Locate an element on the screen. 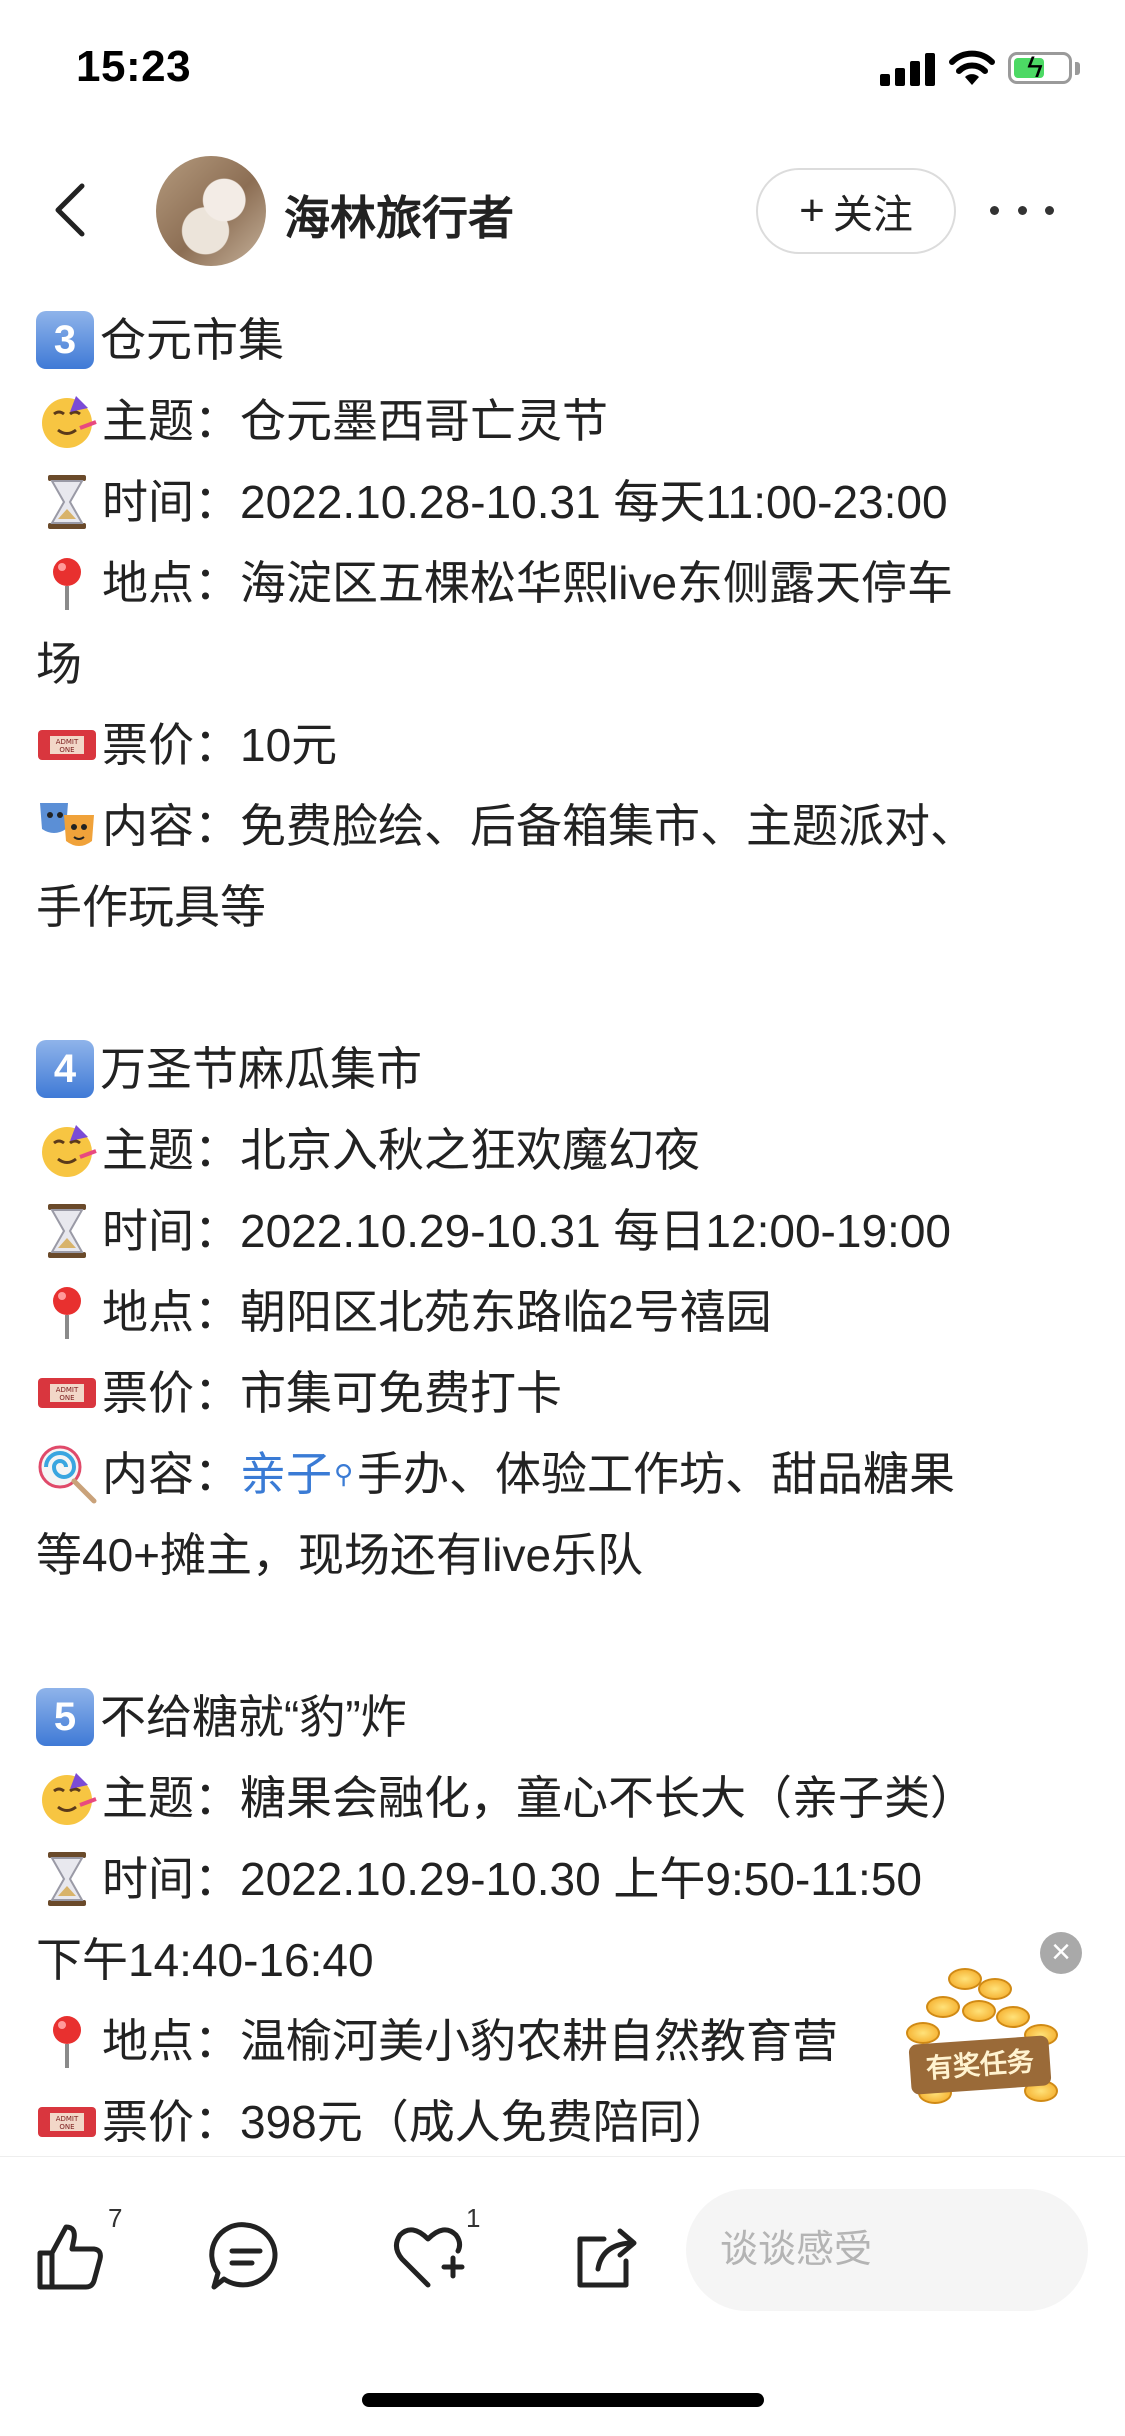 Image resolution: width=1125 pixels, height=2436 pixels. lollipop-icon is located at coordinates (67, 1474).